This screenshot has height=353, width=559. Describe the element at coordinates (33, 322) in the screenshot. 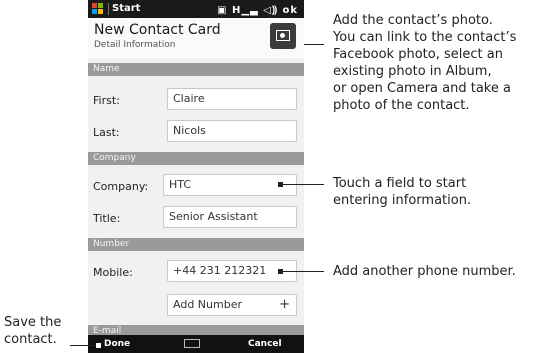

I see `callout-save-line: Save the` at that location.